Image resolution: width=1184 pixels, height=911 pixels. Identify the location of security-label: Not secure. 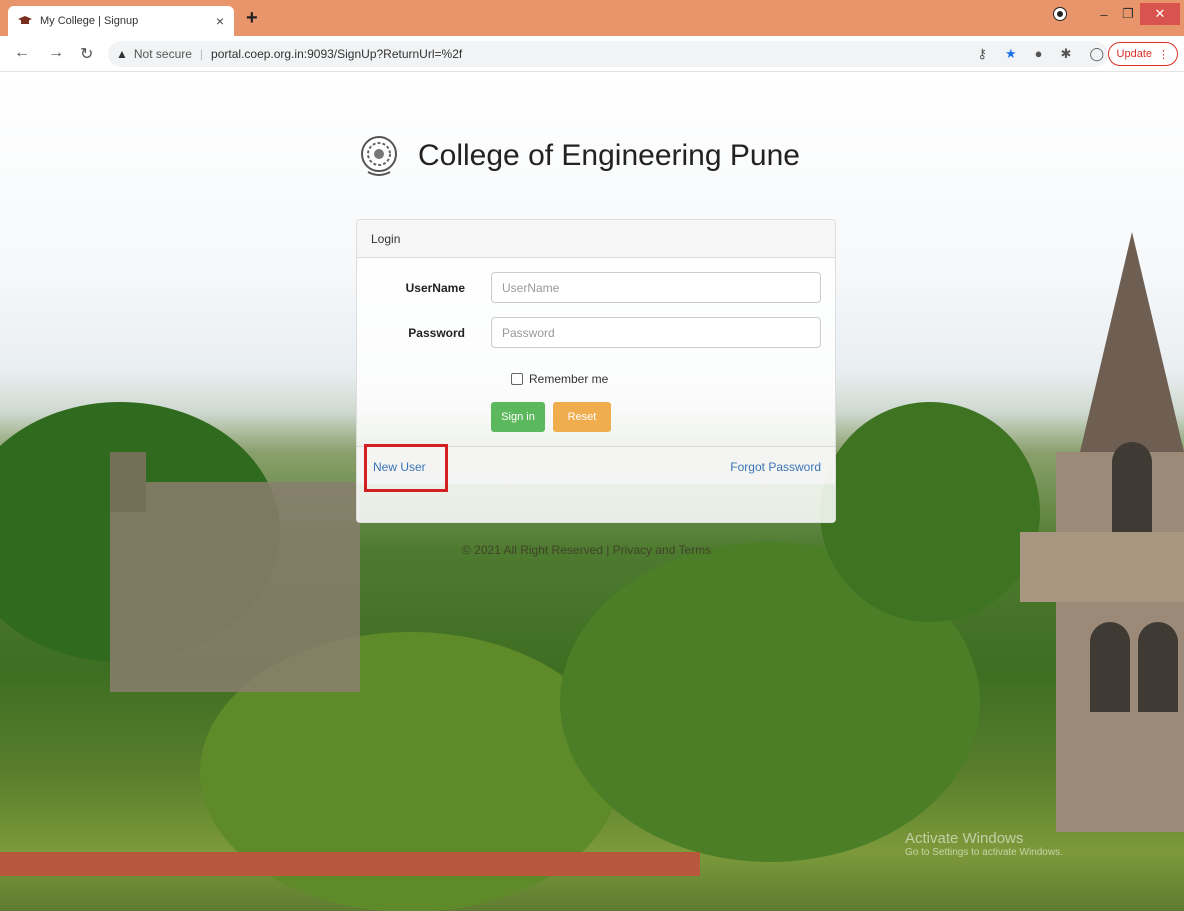
(163, 54).